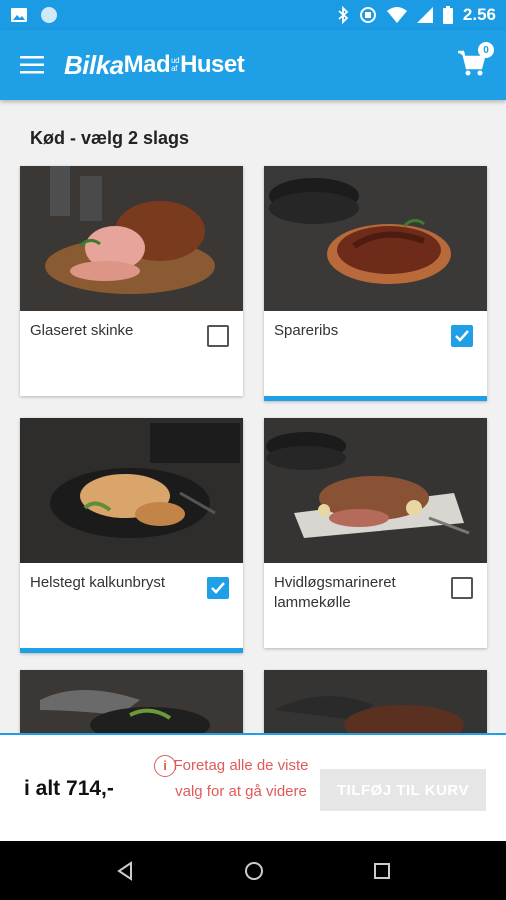 This screenshot has width=506, height=900. Describe the element at coordinates (403, 790) in the screenshot. I see `add-to-cart-button: TILFØJ TIL KURV` at that location.